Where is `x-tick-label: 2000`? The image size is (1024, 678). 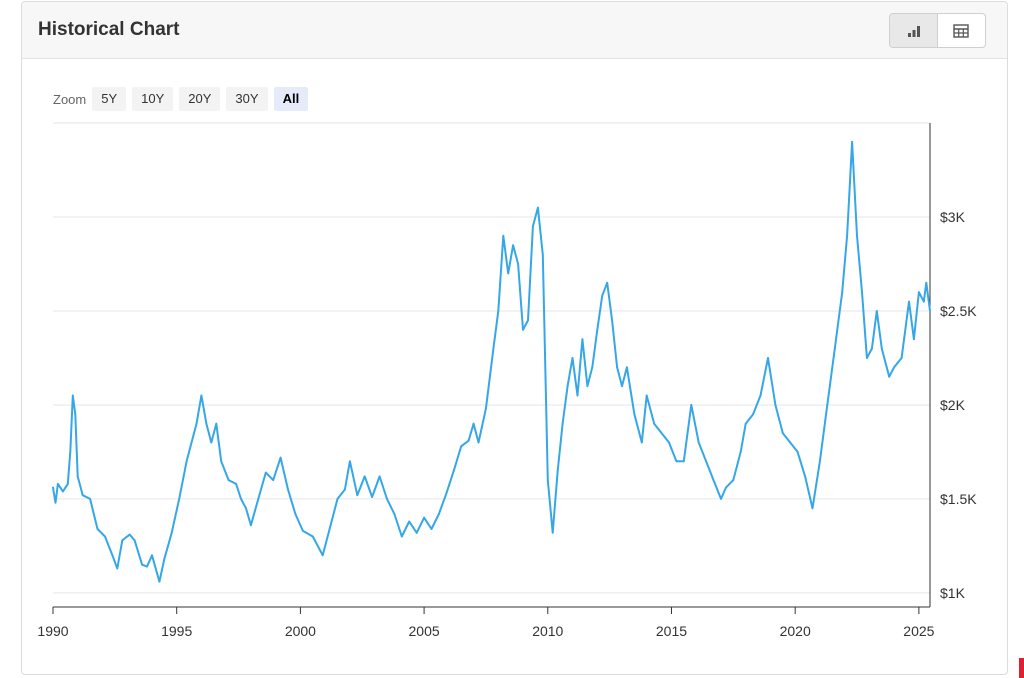
x-tick-label: 2000 is located at coordinates (300, 631).